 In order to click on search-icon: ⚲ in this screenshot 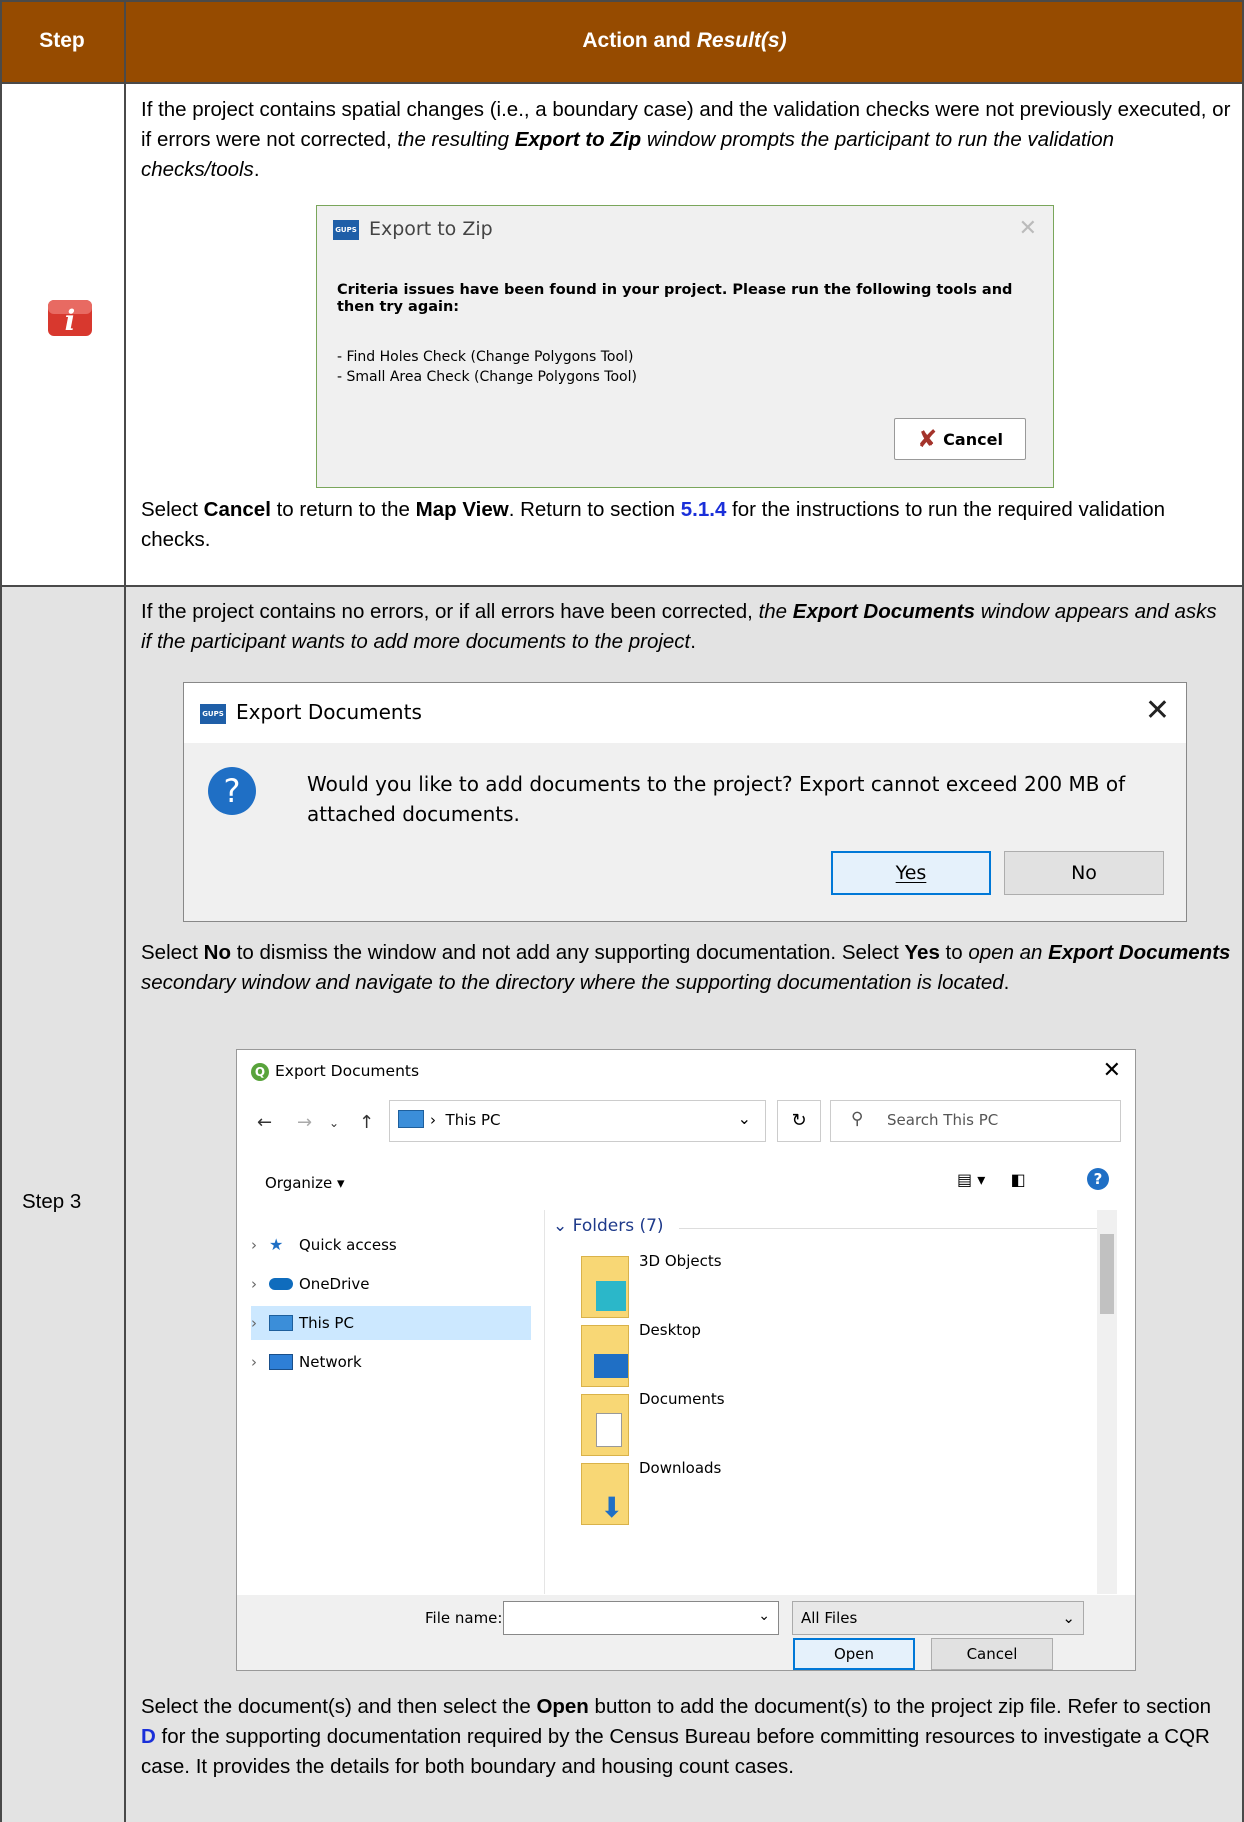, I will do `click(857, 1119)`.